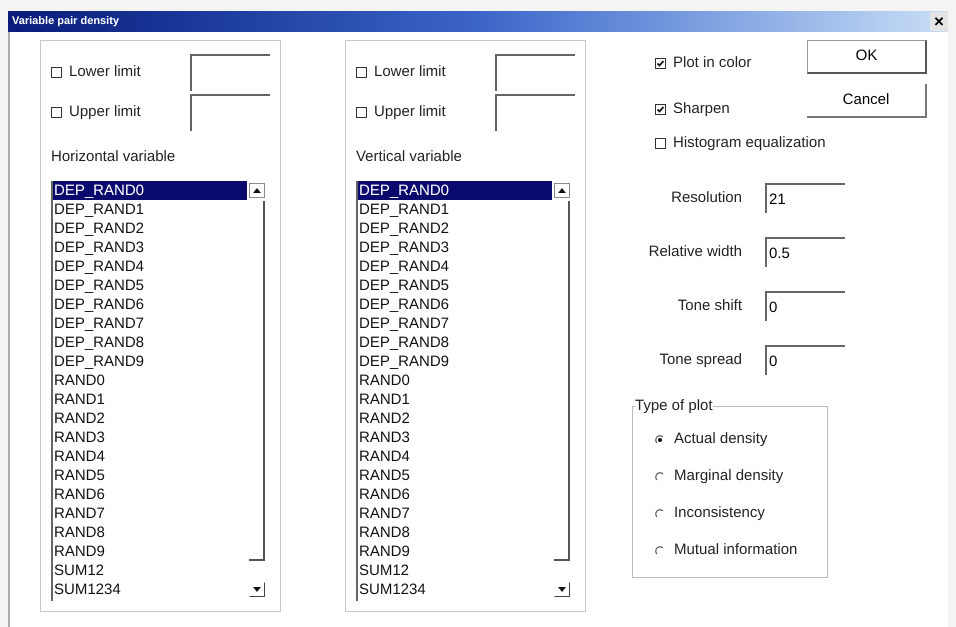 The image size is (956, 627). I want to click on group-title: Type of plot, so click(674, 406).